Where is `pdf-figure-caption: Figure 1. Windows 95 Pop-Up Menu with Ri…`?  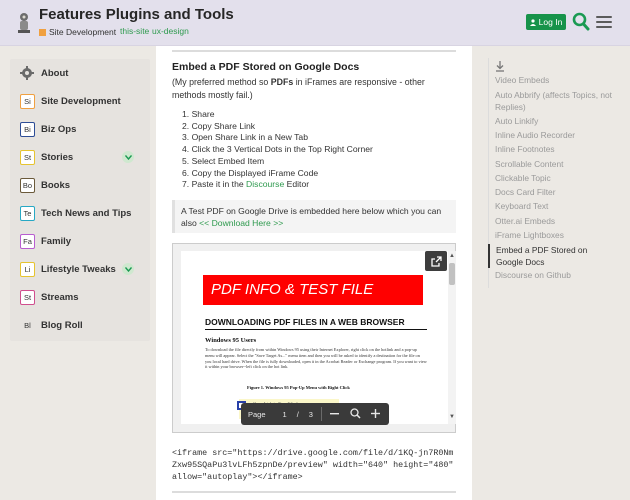
pdf-figure-caption: Figure 1. Windows 95 Pop-Up Menu with Ri… is located at coordinates (298, 387).